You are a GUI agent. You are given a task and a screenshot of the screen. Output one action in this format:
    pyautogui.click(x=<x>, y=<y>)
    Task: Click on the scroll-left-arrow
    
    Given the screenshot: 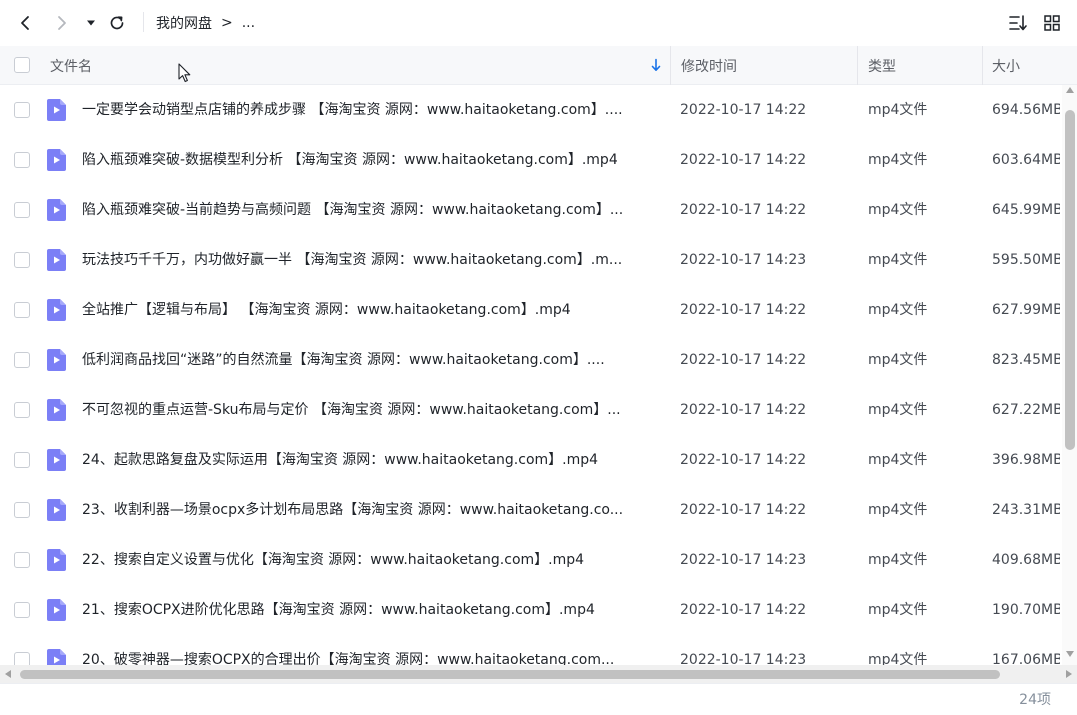 What is the action you would take?
    pyautogui.click(x=8, y=674)
    